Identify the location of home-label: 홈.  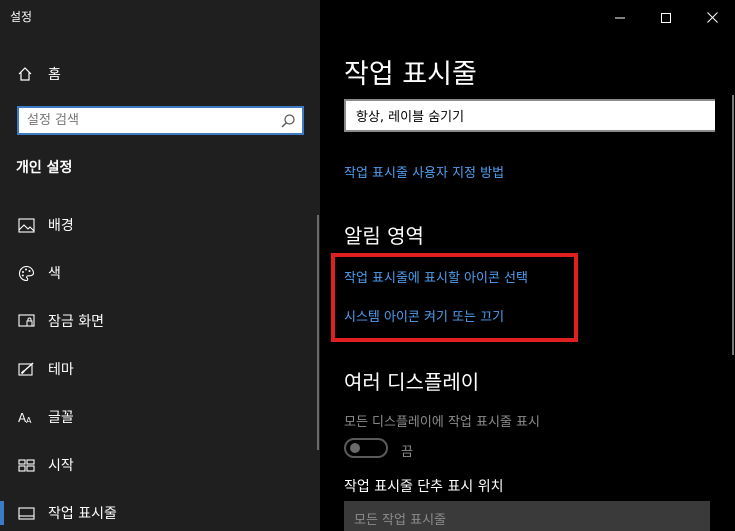
(54, 75).